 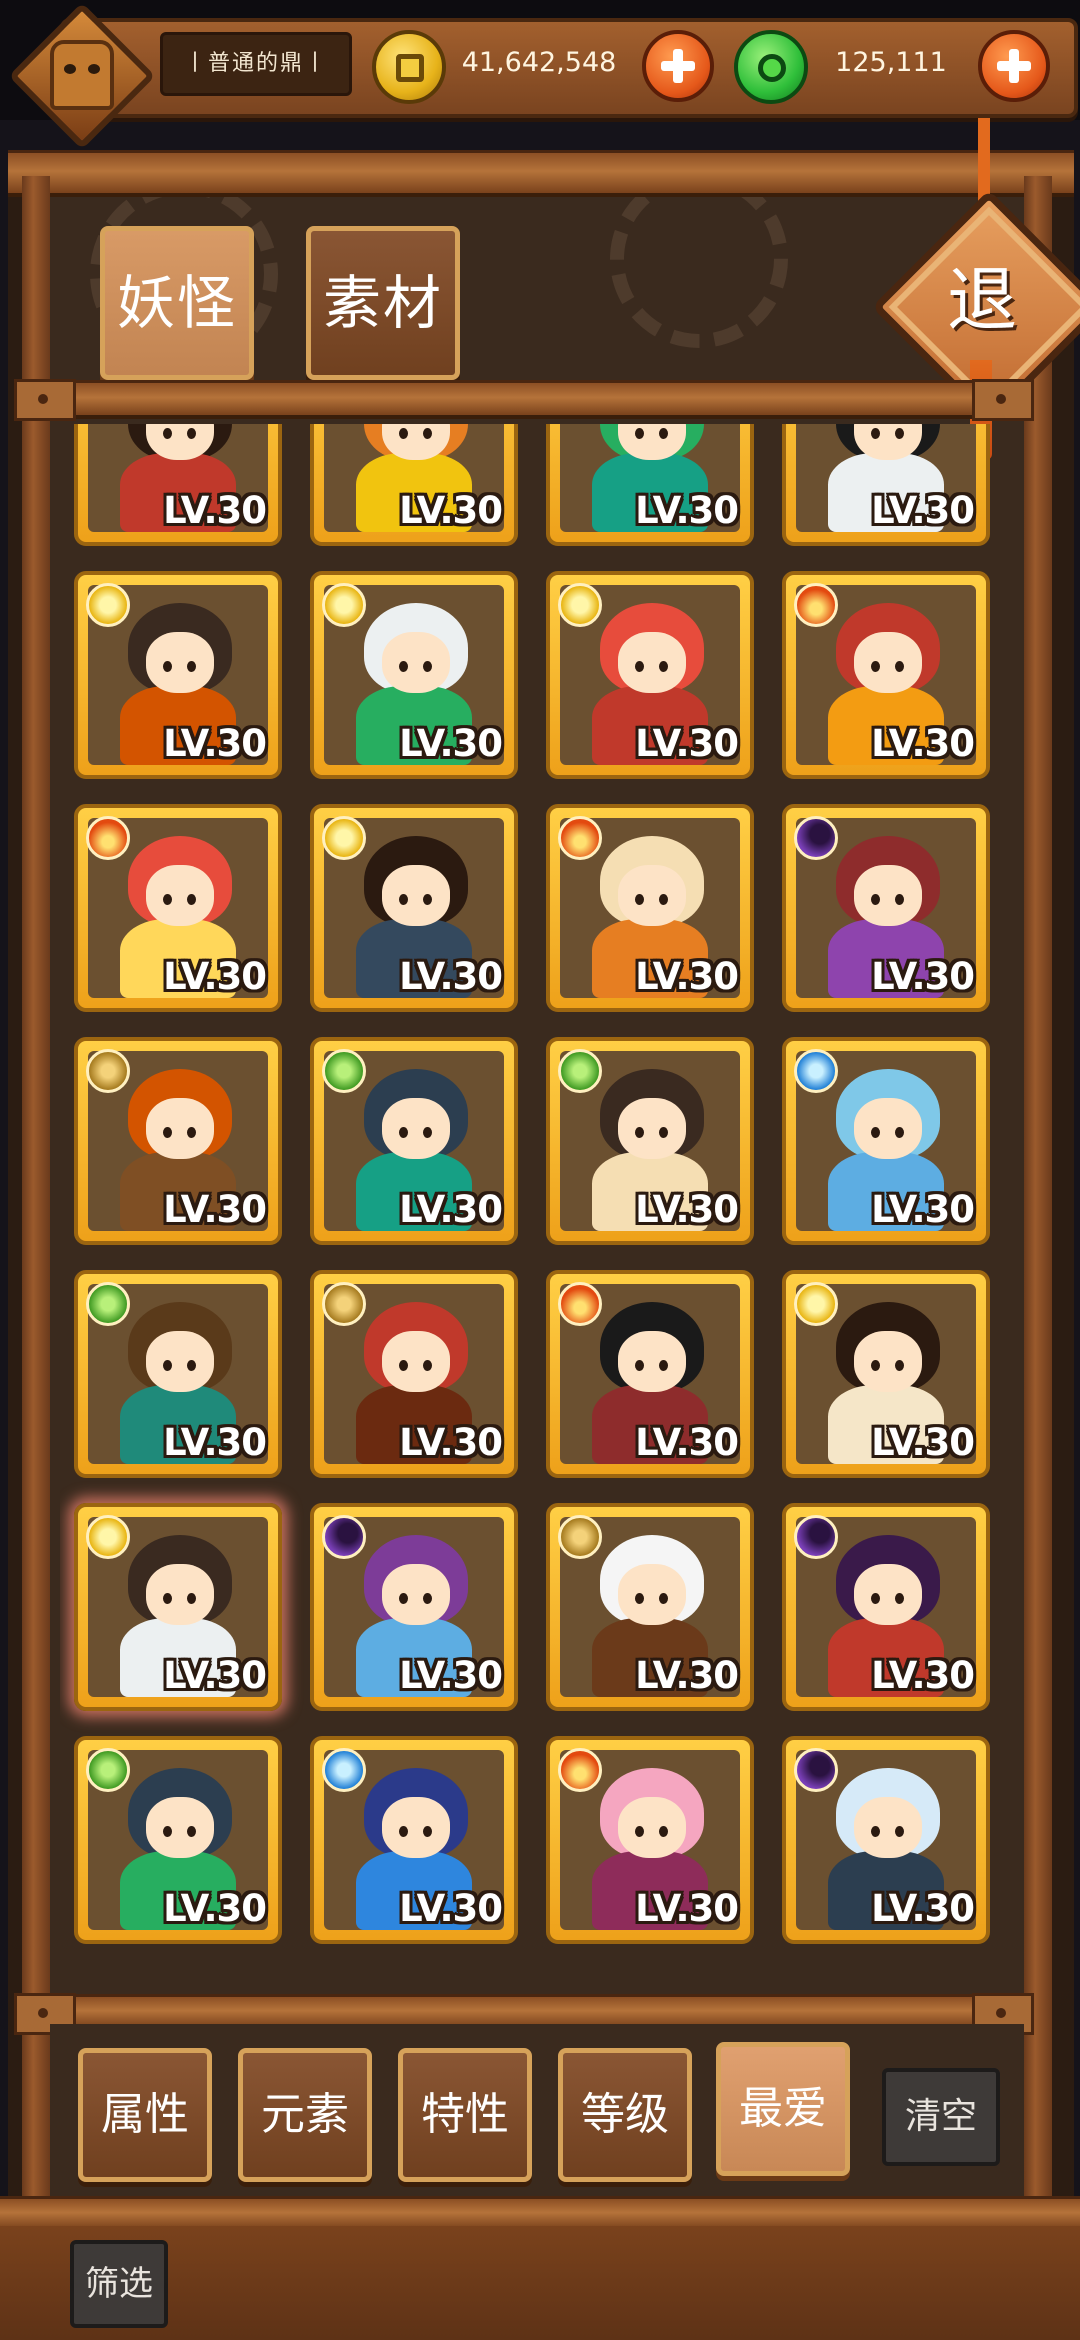 What do you see at coordinates (891, 62) in the screenshot?
I see `gem-amount: 125,111` at bounding box center [891, 62].